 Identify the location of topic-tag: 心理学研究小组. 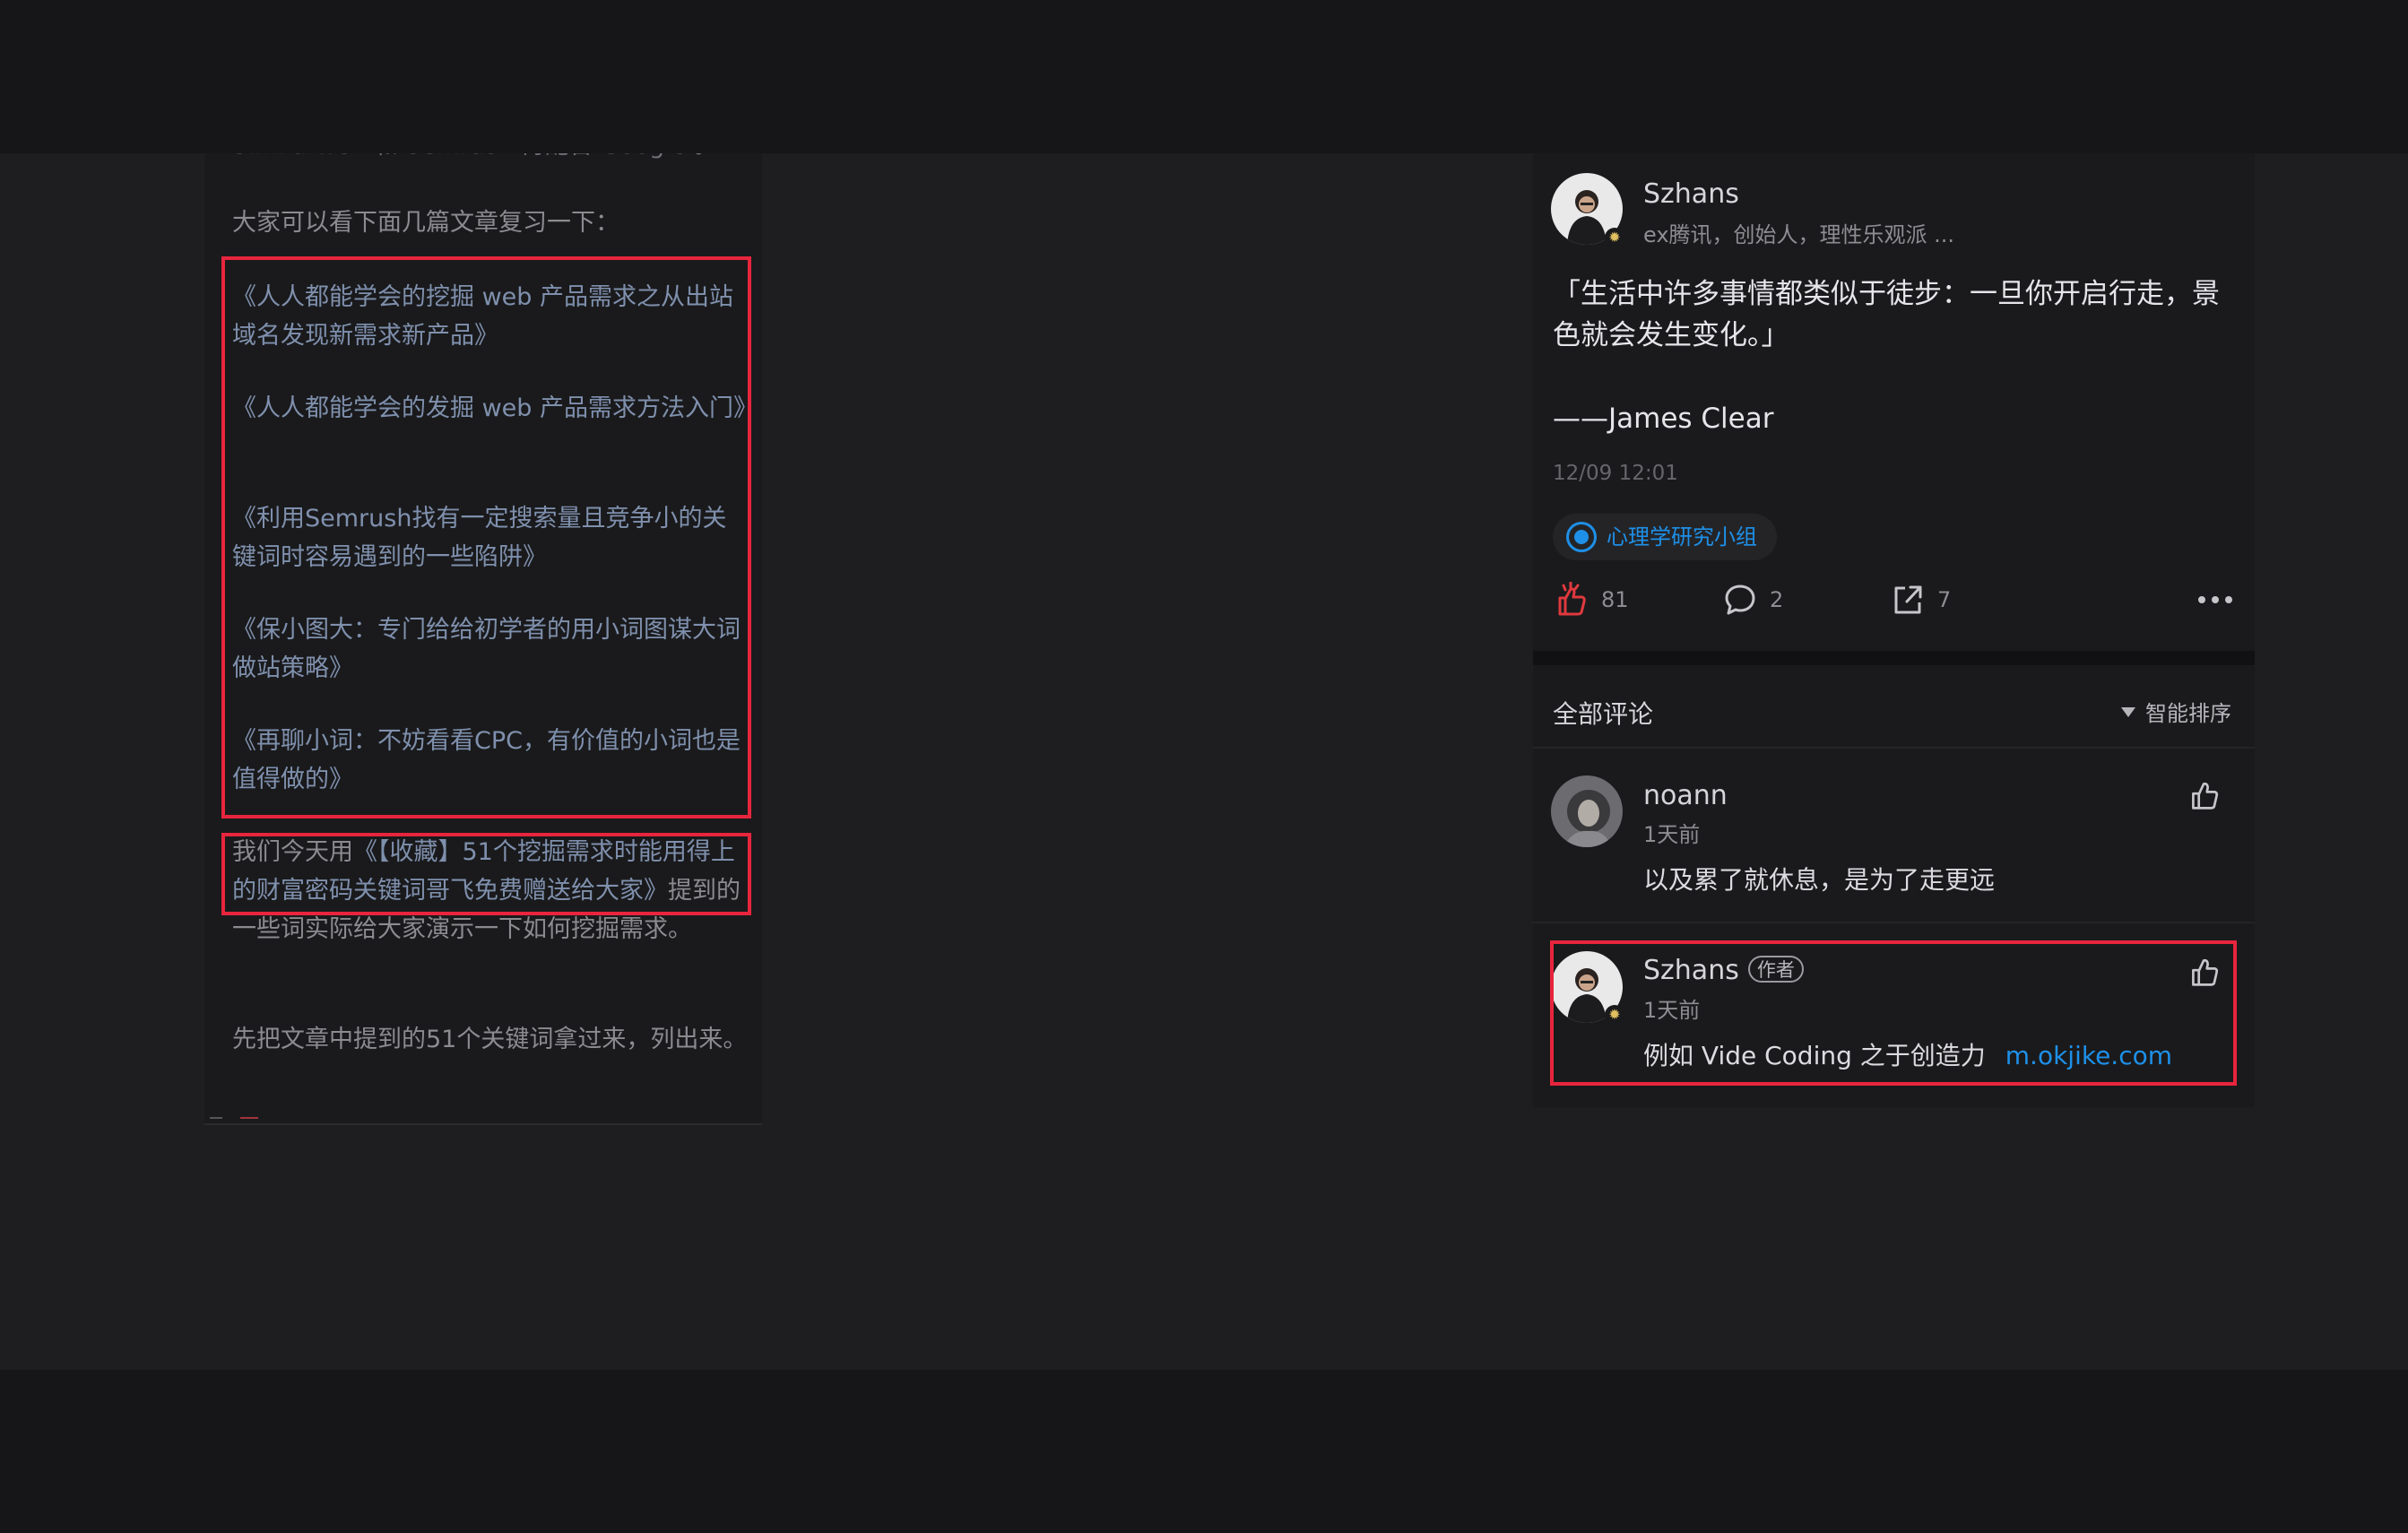
(1665, 537).